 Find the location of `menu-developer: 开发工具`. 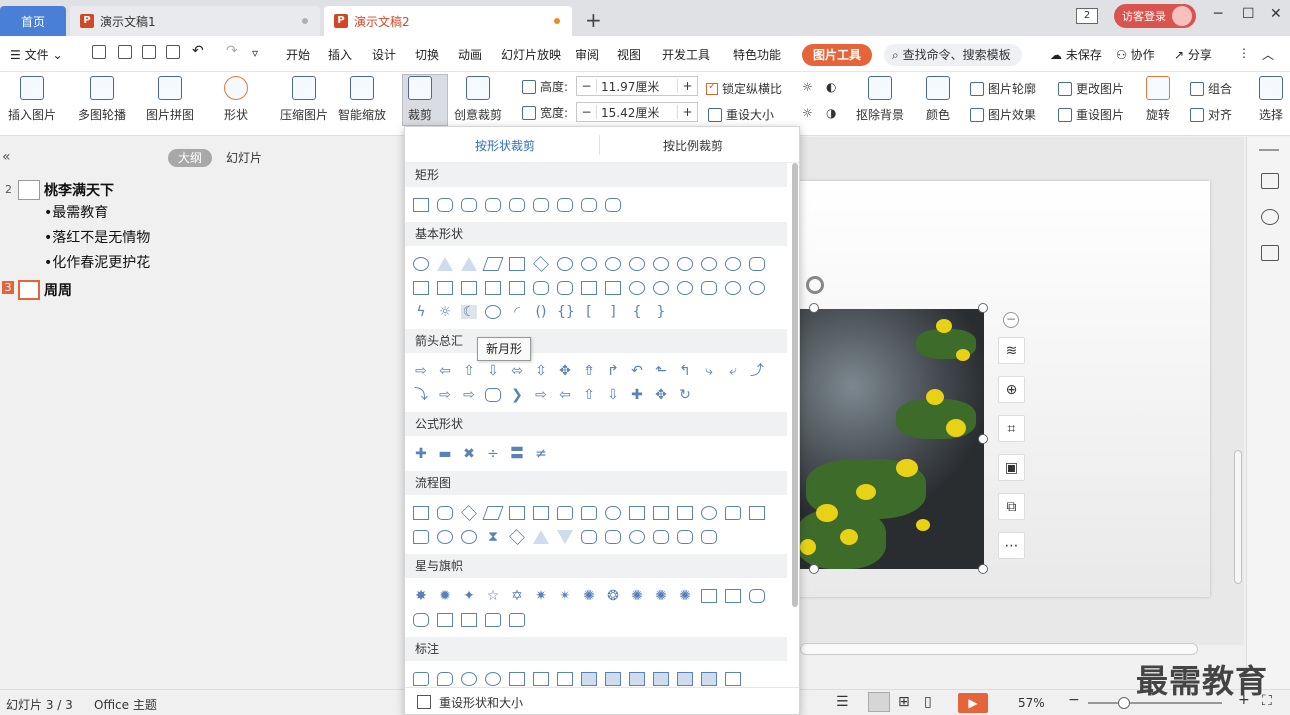

menu-developer: 开发工具 is located at coordinates (686, 54).